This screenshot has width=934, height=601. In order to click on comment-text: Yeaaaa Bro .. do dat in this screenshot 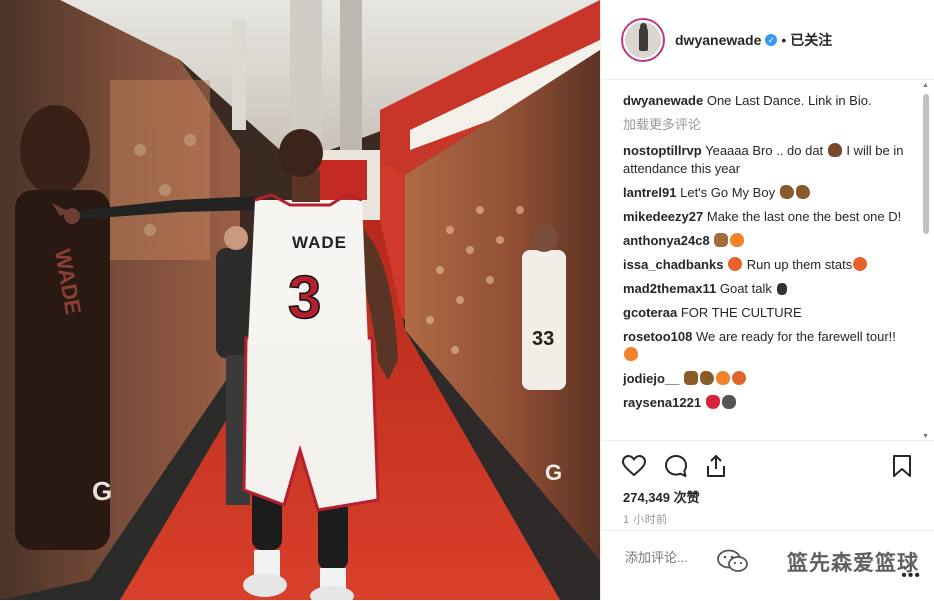, I will do `click(764, 150)`.